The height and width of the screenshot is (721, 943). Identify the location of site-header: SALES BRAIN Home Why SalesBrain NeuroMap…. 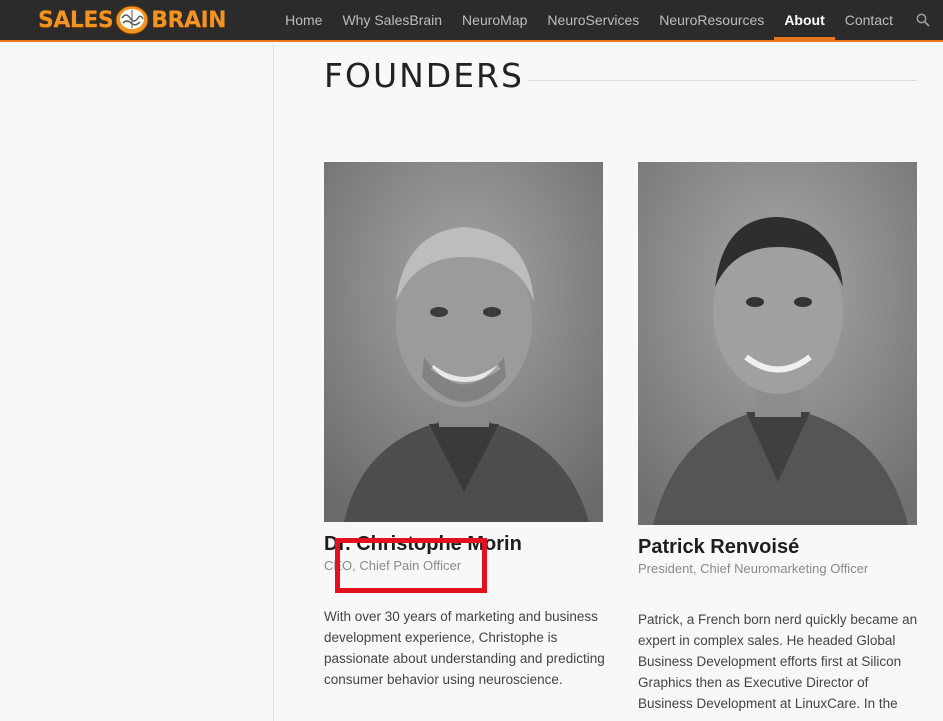
(471, 21).